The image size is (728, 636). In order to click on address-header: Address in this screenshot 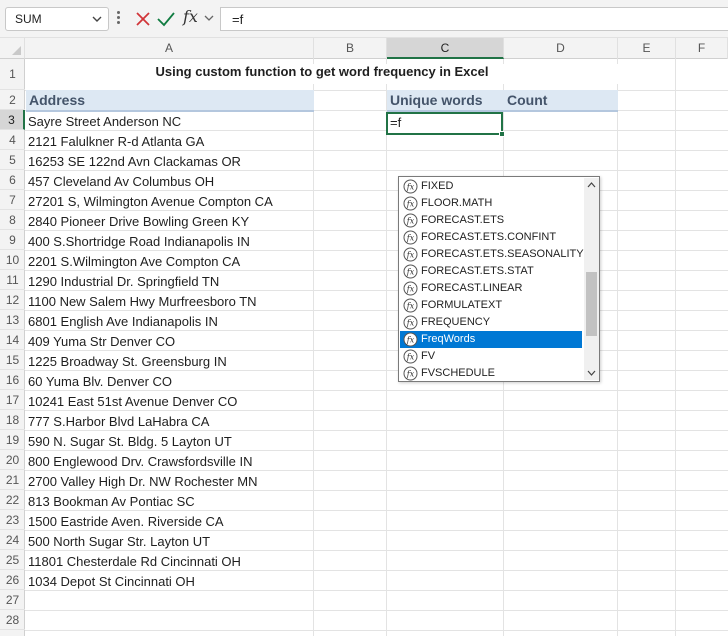, I will do `click(170, 101)`.